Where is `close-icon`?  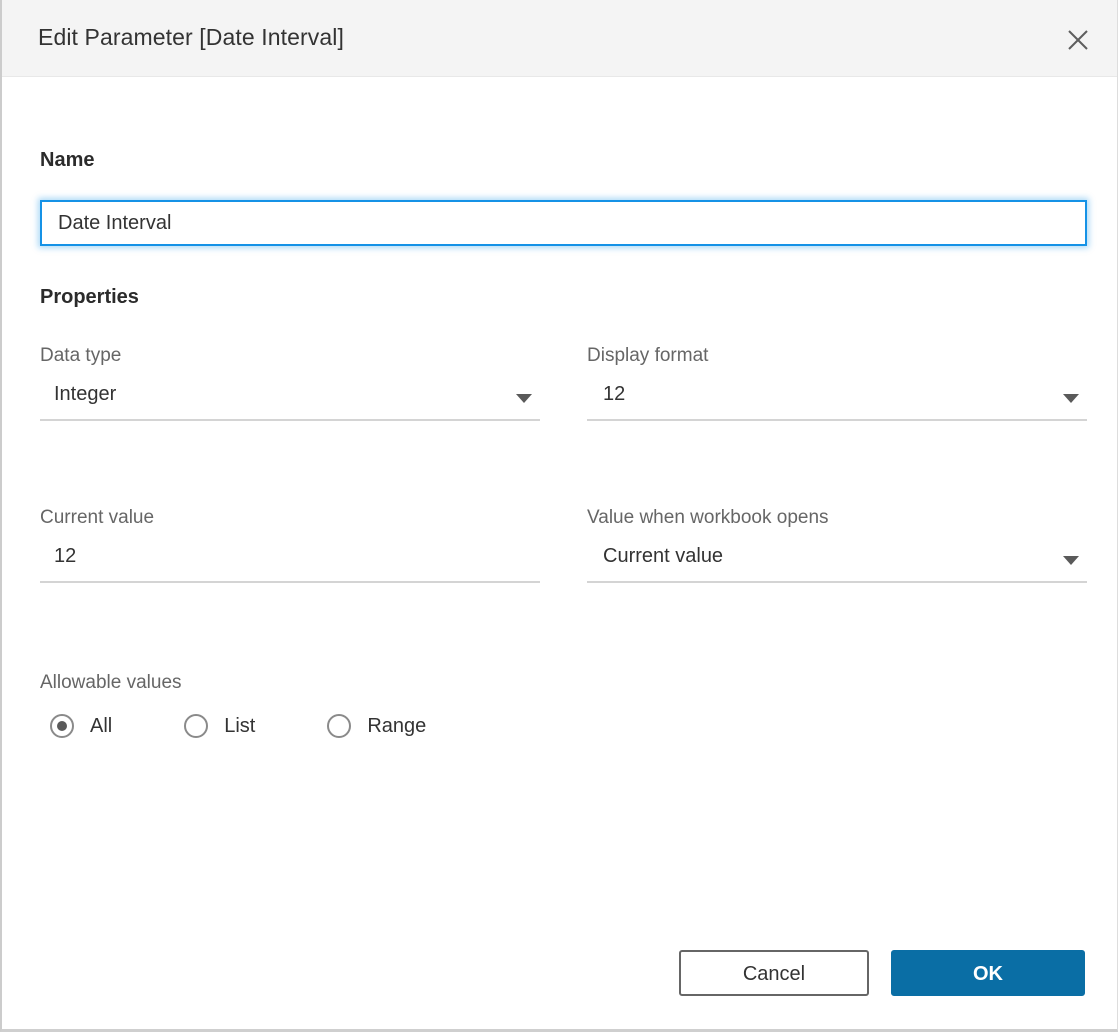
close-icon is located at coordinates (1078, 39).